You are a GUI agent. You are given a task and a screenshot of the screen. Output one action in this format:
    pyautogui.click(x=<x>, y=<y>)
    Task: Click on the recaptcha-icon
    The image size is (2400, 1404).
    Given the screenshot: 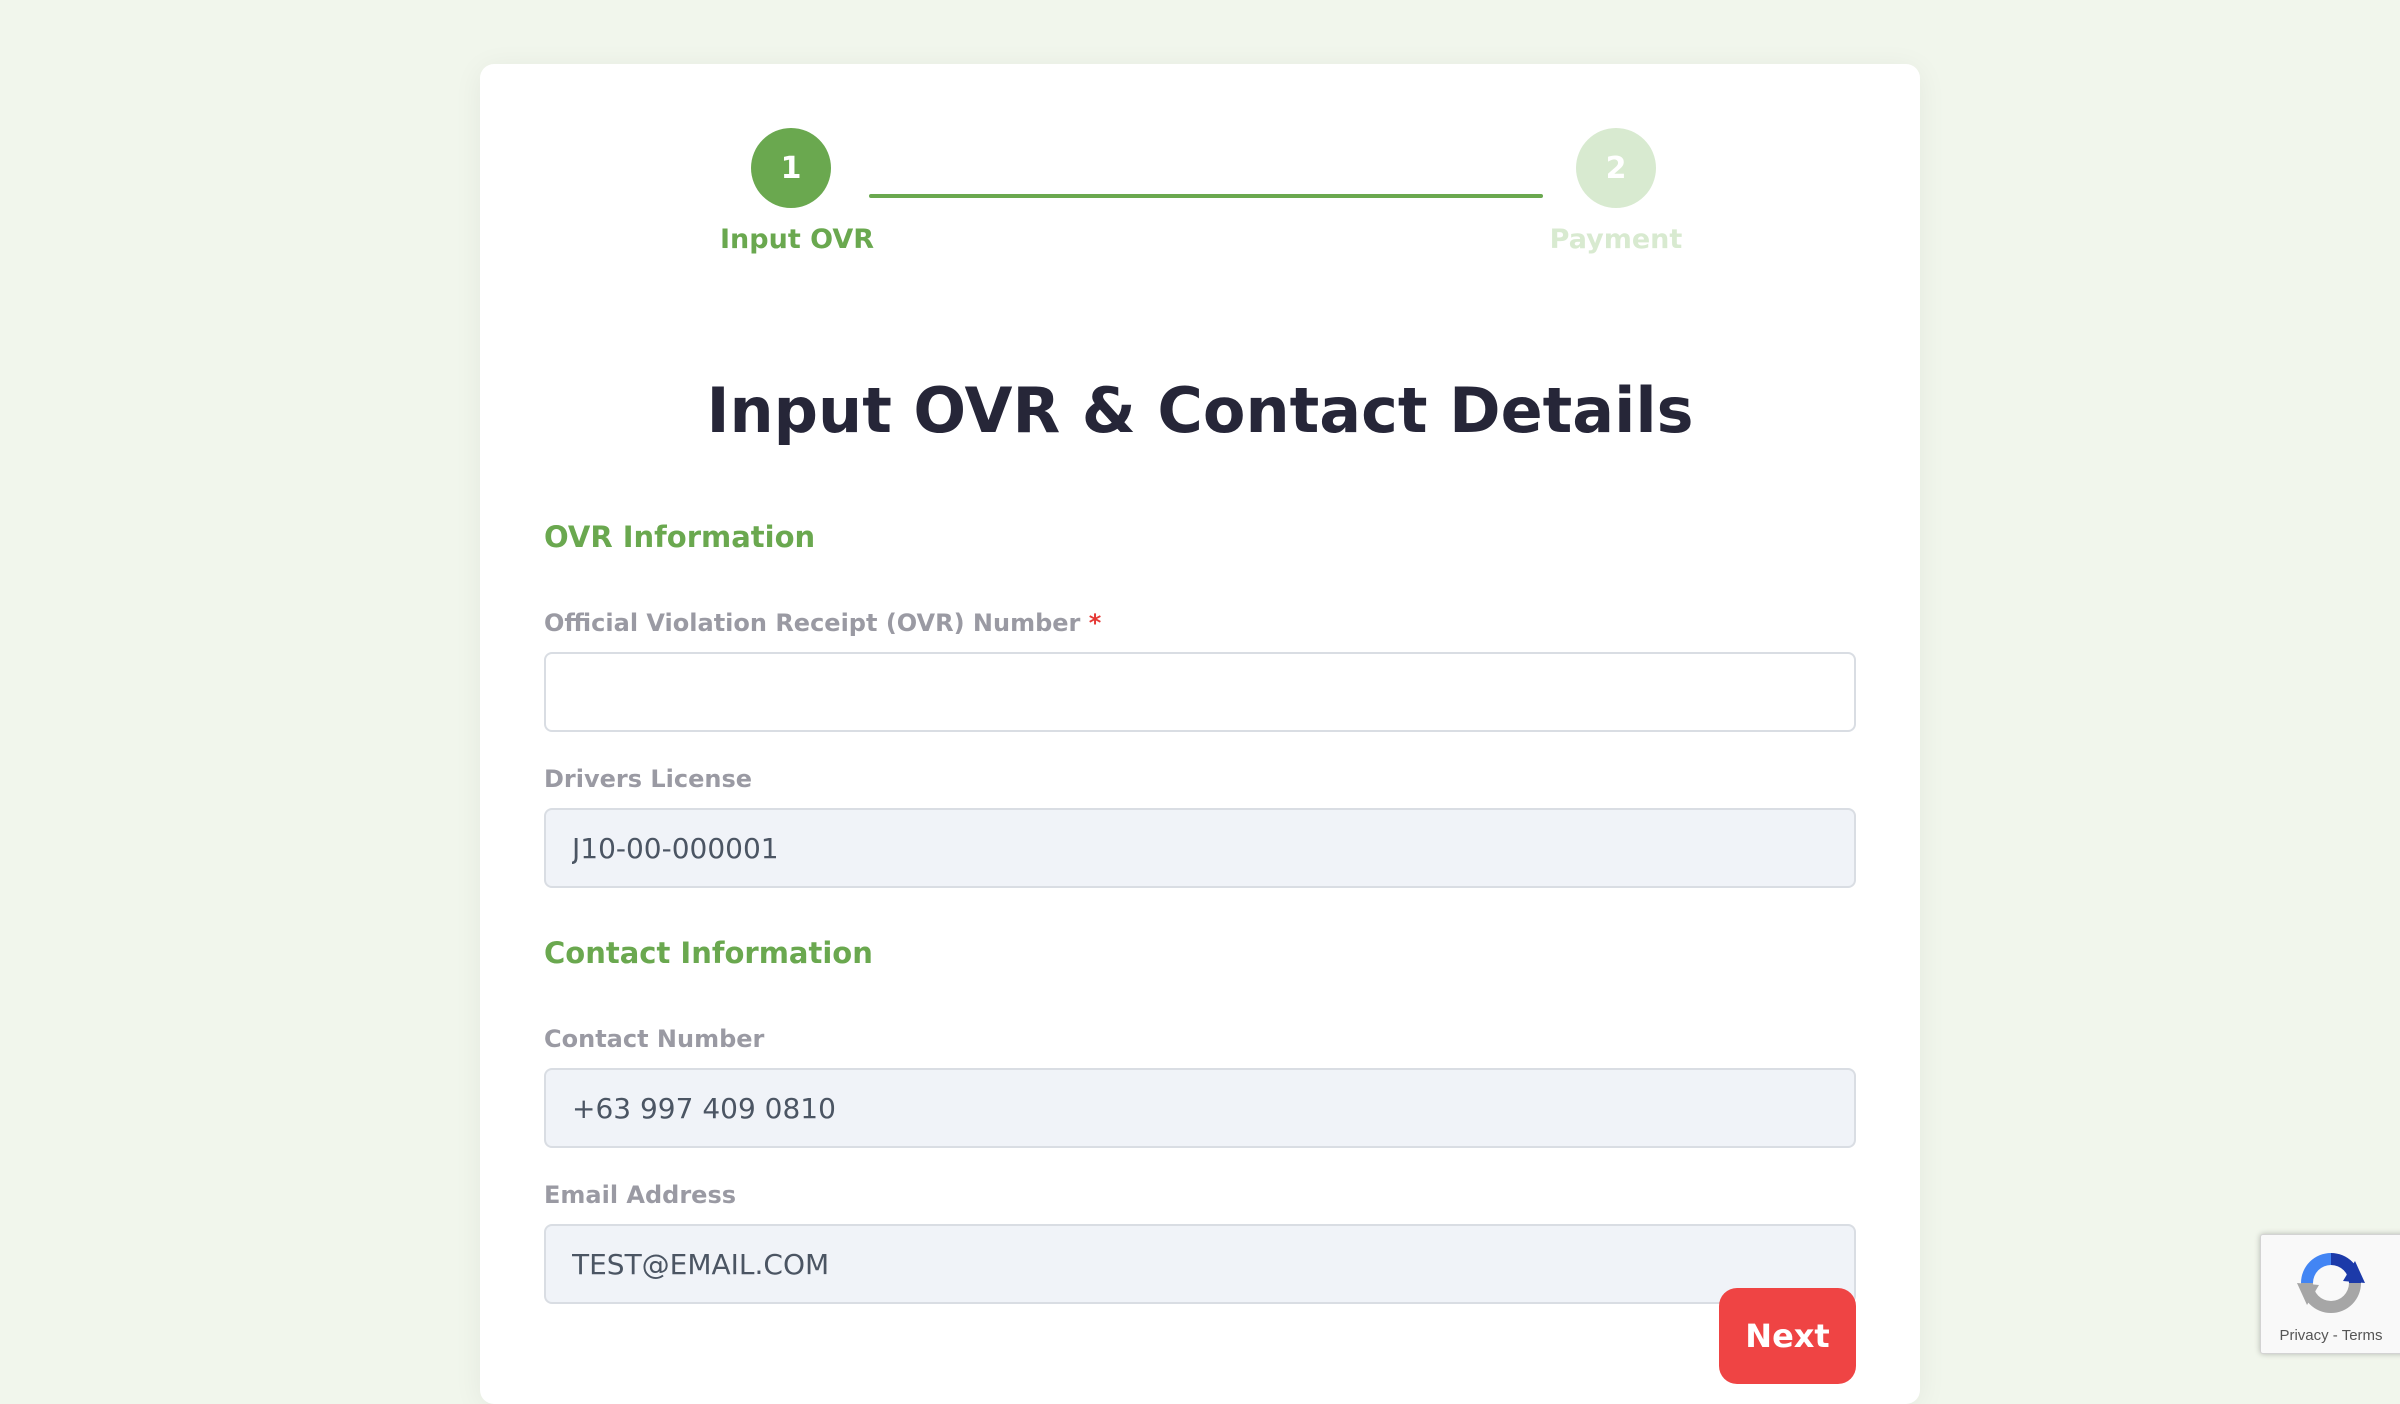 What is the action you would take?
    pyautogui.click(x=2331, y=1283)
    